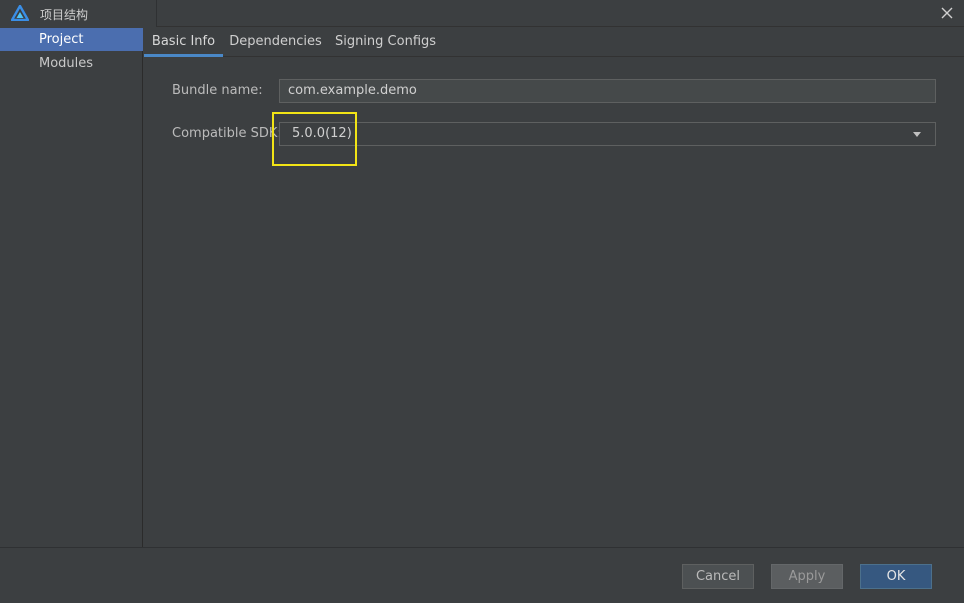 This screenshot has height=603, width=964. What do you see at coordinates (896, 576) in the screenshot?
I see `ok-button: OK` at bounding box center [896, 576].